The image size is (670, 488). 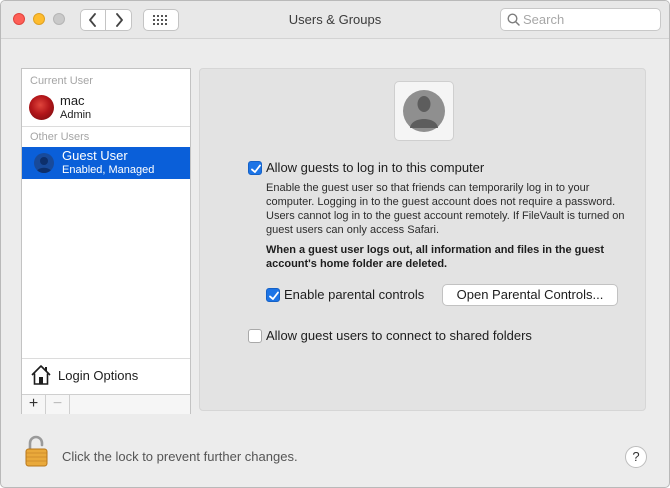 I want to click on allow-guests-checkbox, so click(x=255, y=168).